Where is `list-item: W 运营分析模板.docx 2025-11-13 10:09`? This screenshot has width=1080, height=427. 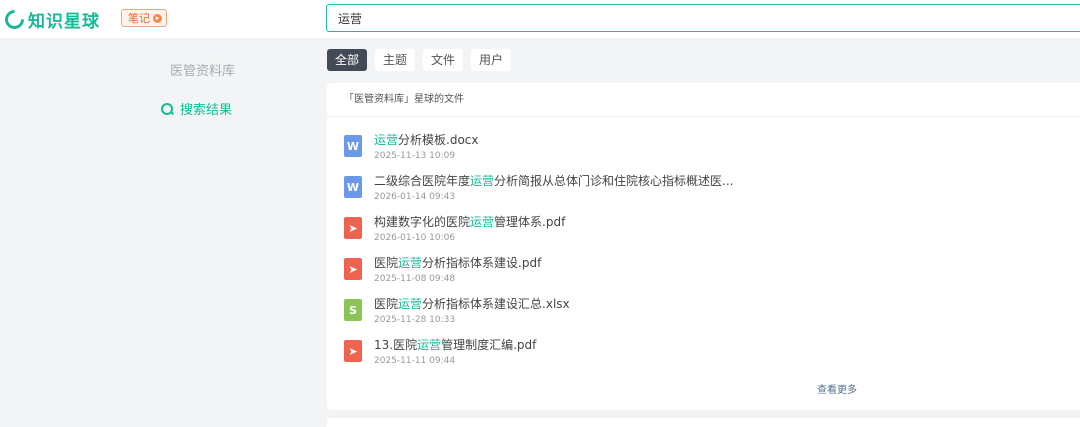 list-item: W 运营分析模板.docx 2025-11-13 10:09 is located at coordinates (538, 153).